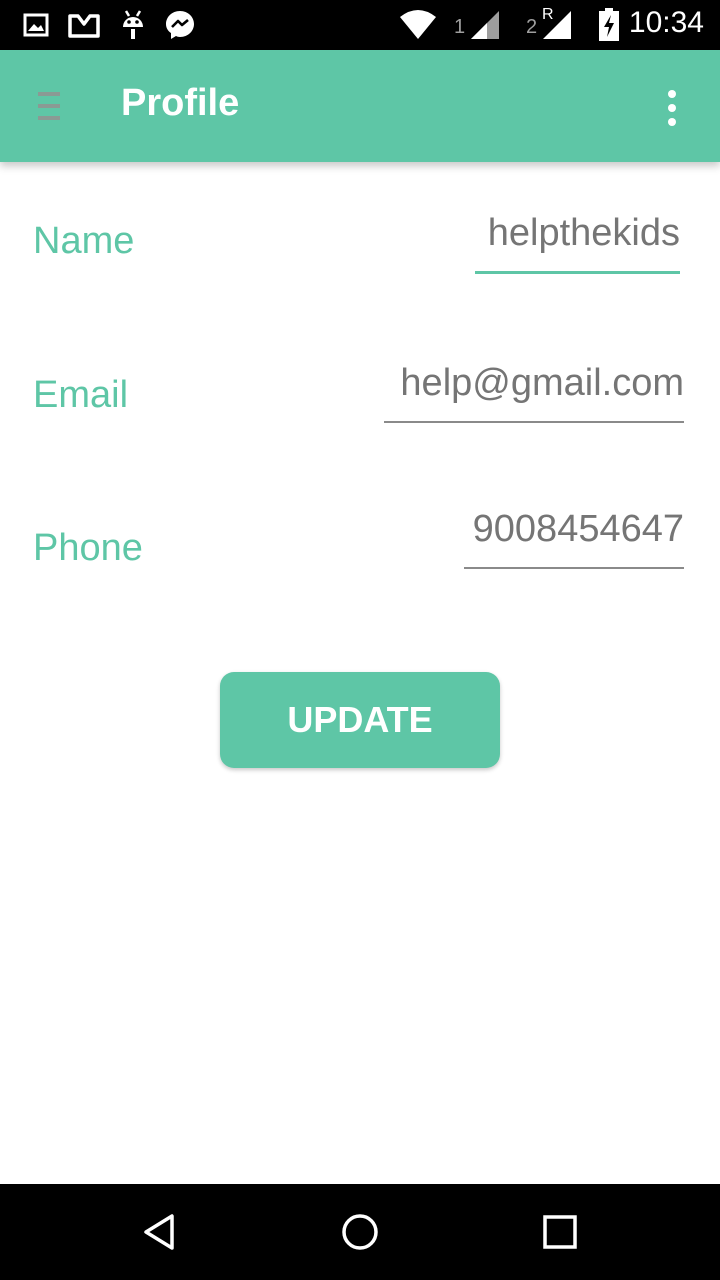  I want to click on more-vert-icon, so click(672, 108).